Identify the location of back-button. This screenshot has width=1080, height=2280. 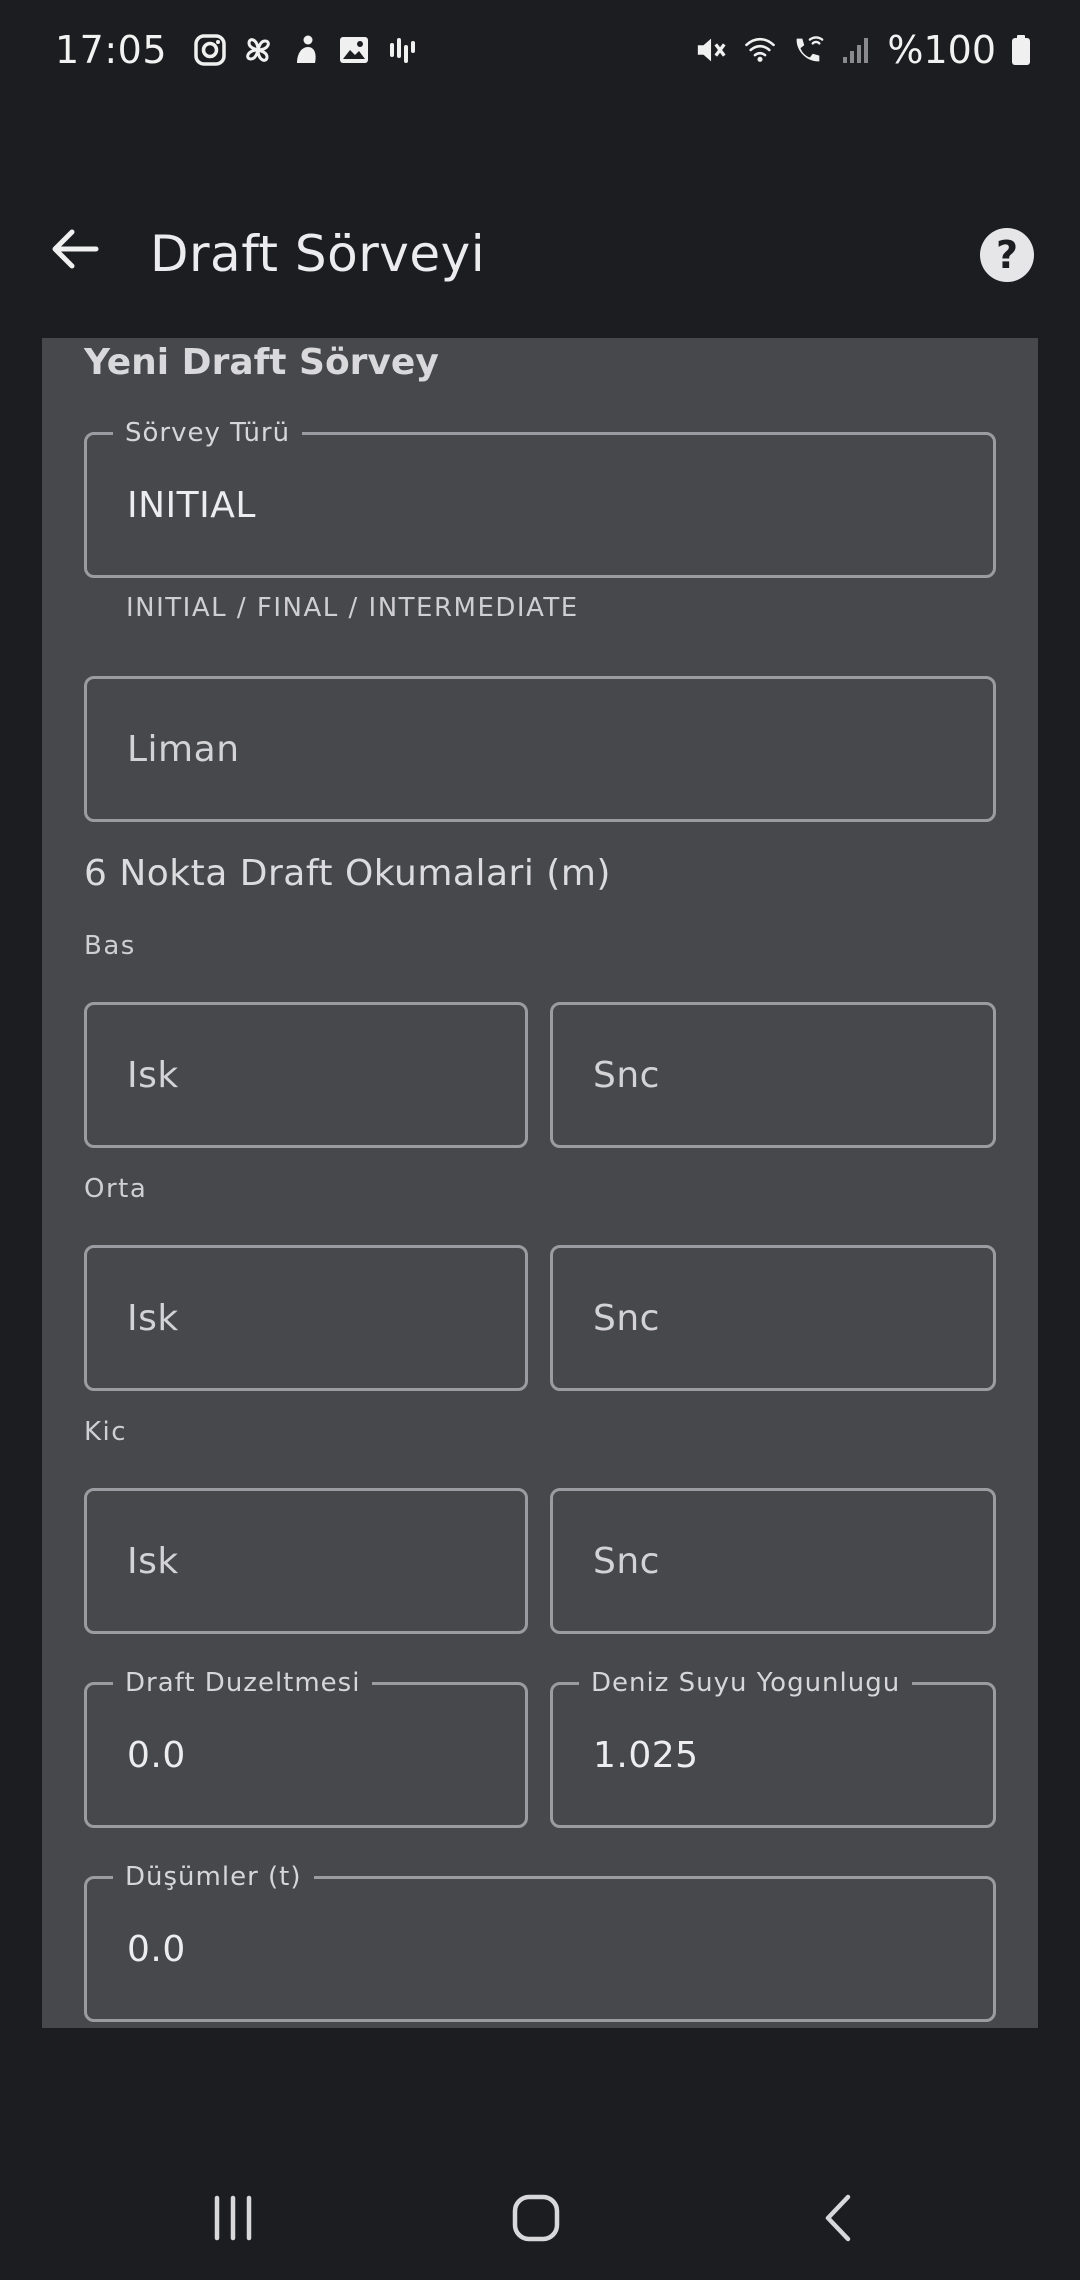
(75, 251).